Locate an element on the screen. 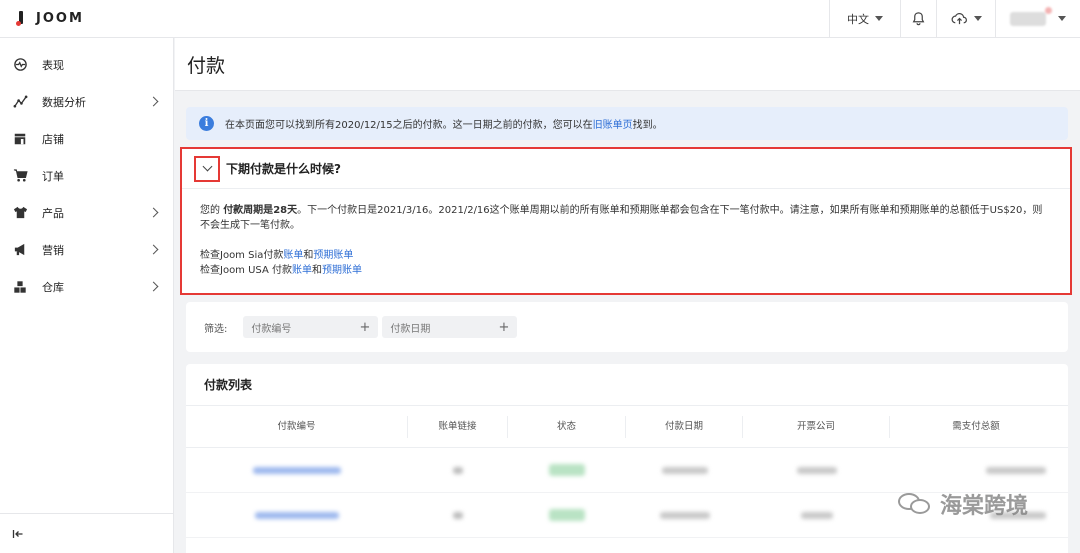 The width and height of the screenshot is (1080, 553). cart-icon is located at coordinates (20, 176).